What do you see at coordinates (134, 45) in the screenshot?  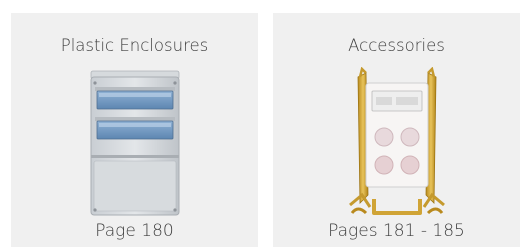 I see `card-title: Plastic Enclosures` at bounding box center [134, 45].